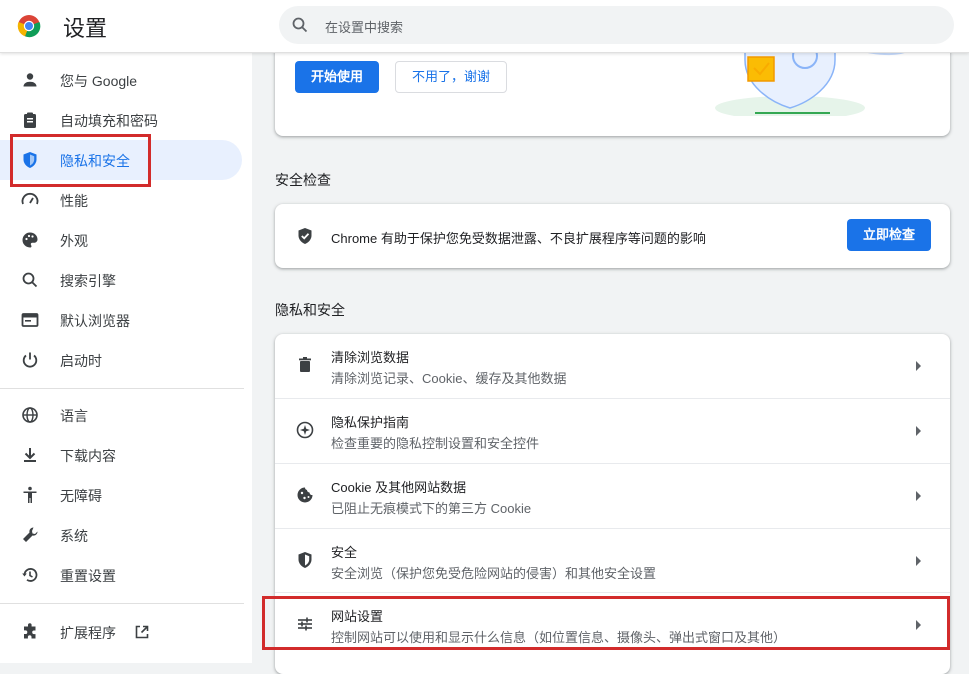 The width and height of the screenshot is (969, 674). Describe the element at coordinates (30, 455) in the screenshot. I see `download-icon` at that location.